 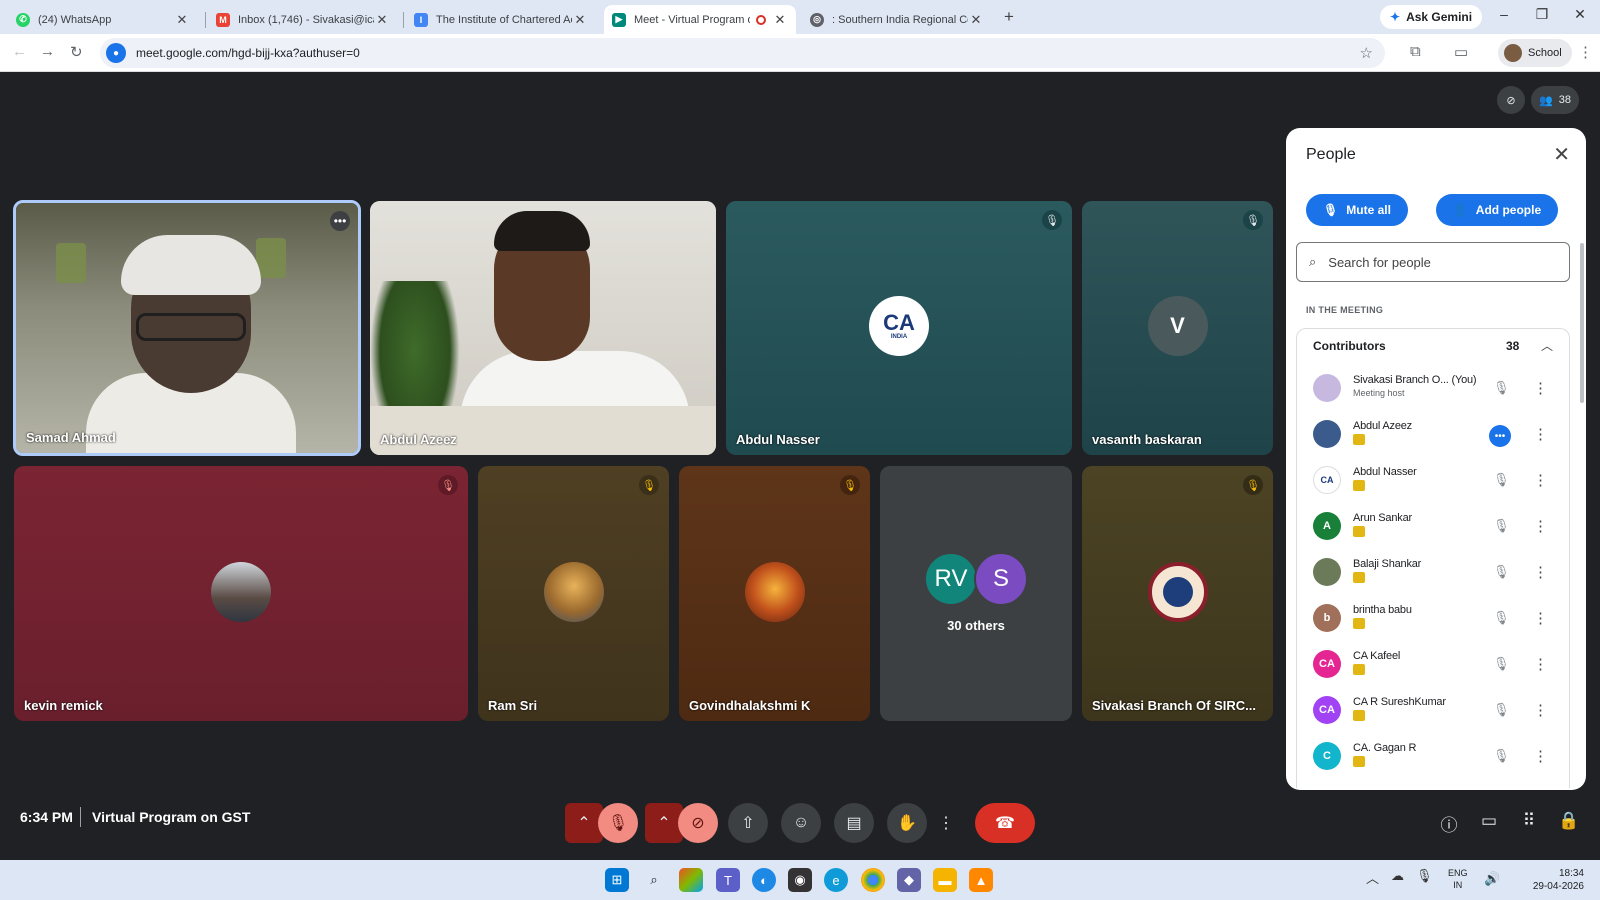 What do you see at coordinates (976, 593) in the screenshot?
I see `others-tile: RV S 30 others` at bounding box center [976, 593].